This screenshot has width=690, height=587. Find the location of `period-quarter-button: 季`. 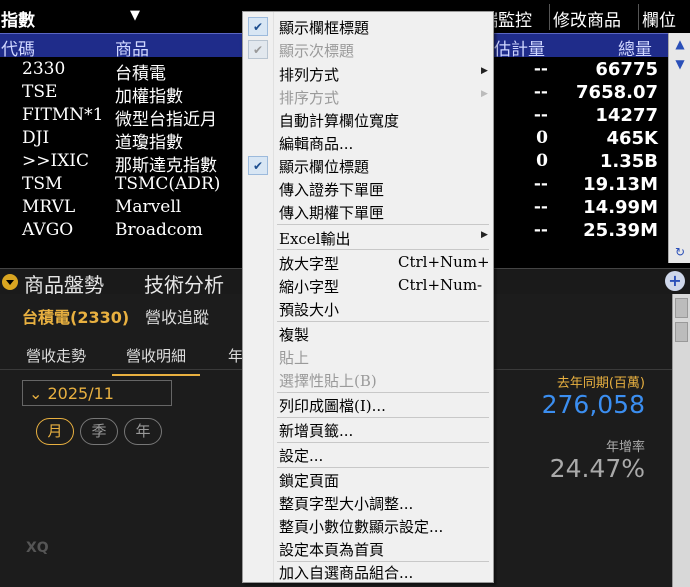

period-quarter-button: 季 is located at coordinates (99, 431).